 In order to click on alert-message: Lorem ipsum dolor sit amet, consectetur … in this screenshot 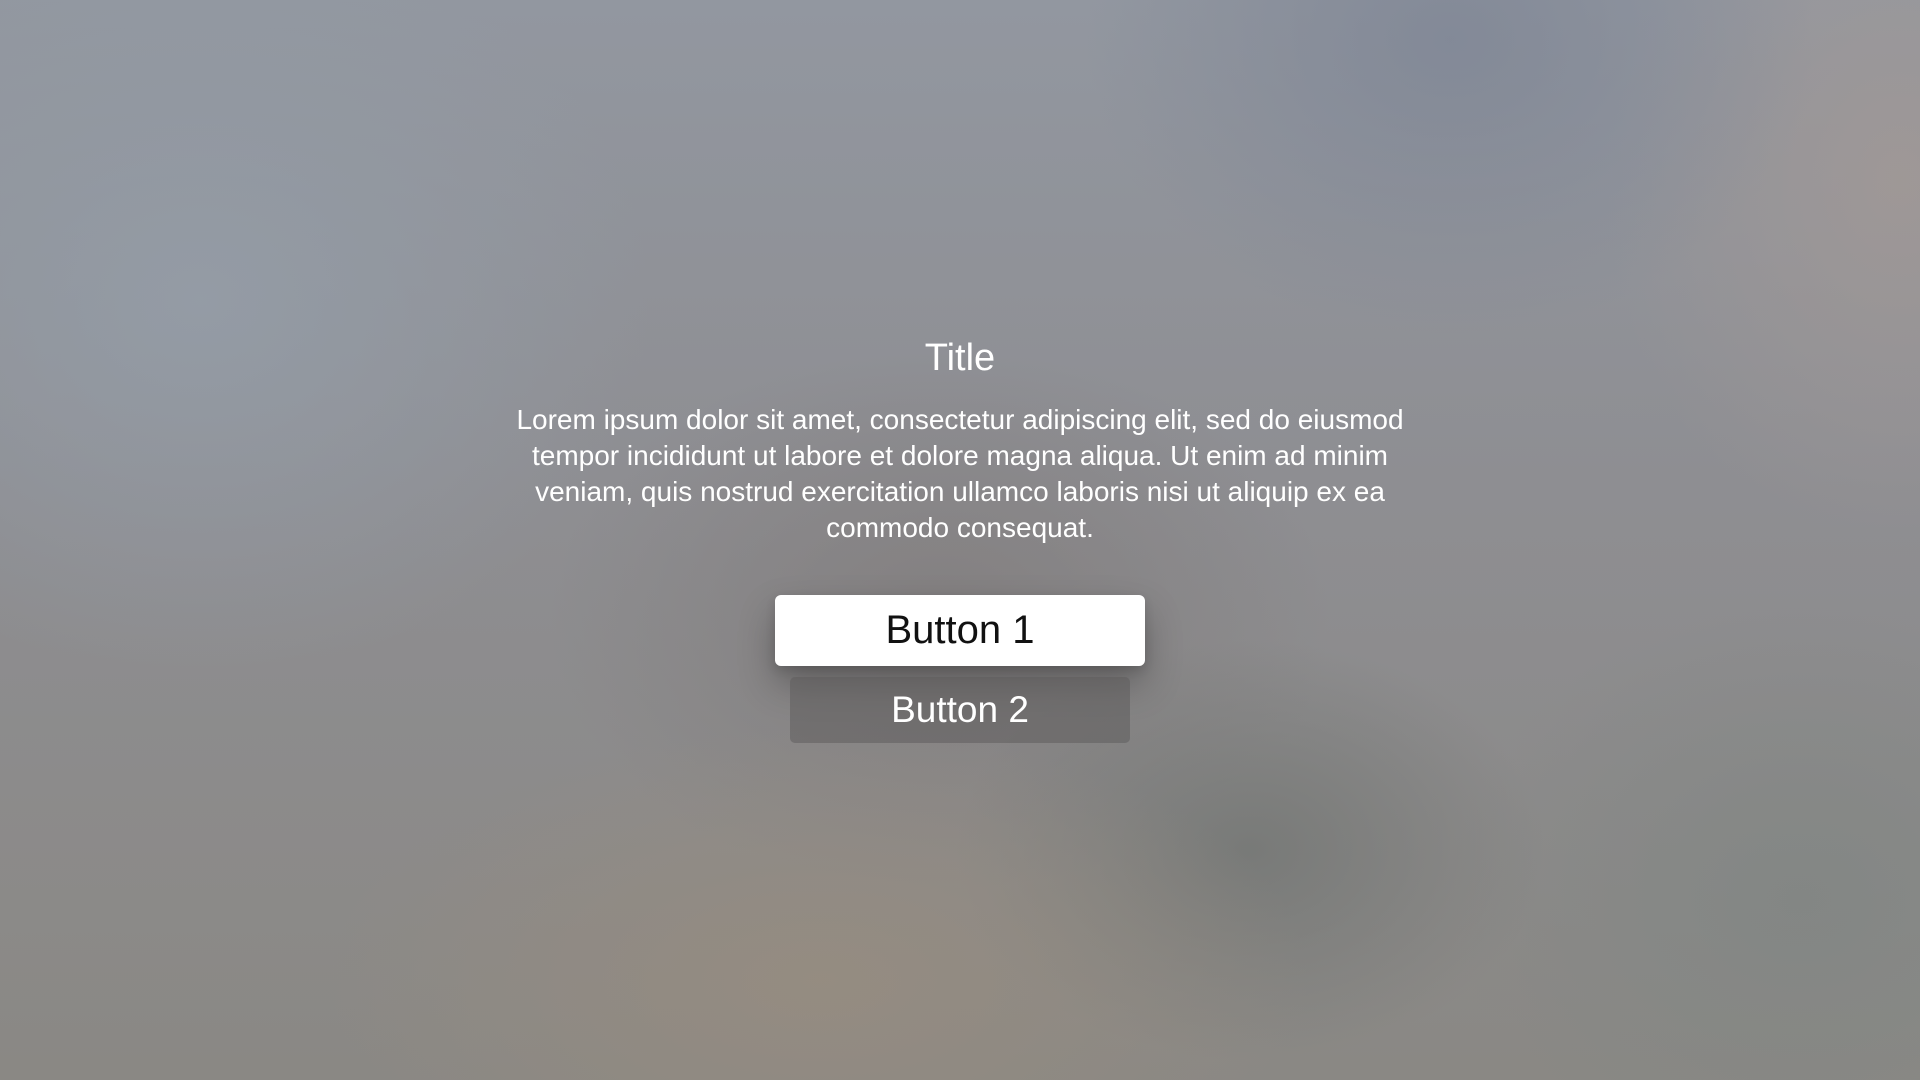, I will do `click(960, 473)`.